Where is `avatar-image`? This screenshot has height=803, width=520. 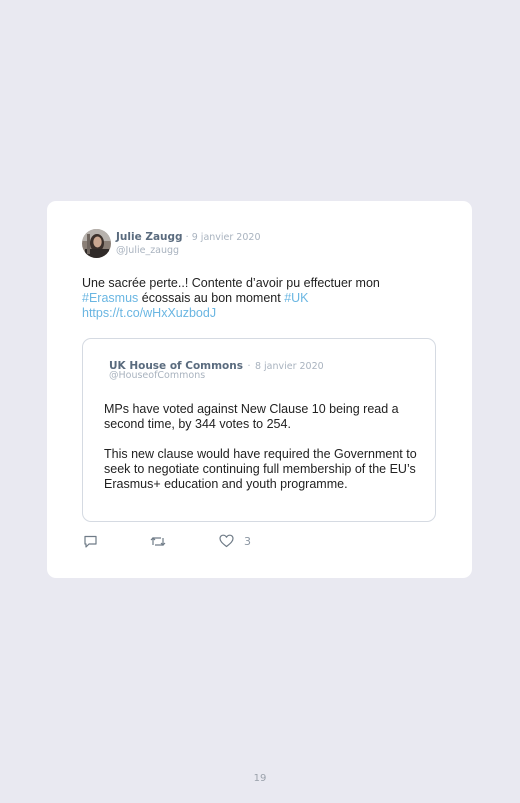 avatar-image is located at coordinates (96, 243).